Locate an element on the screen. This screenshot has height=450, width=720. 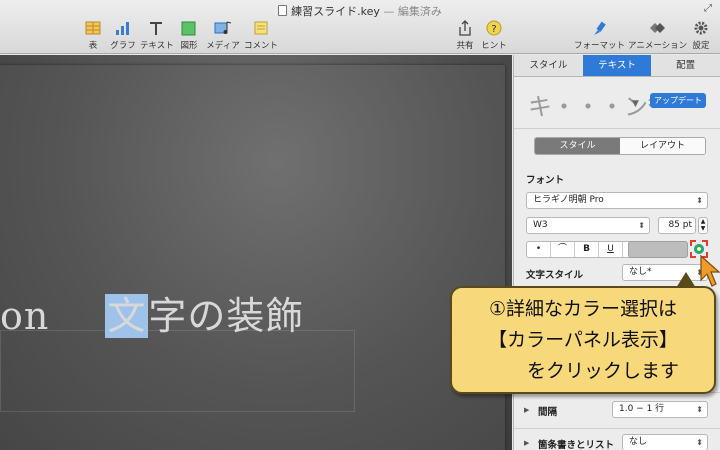
tips-button: ? ヒント is located at coordinates (494, 36).